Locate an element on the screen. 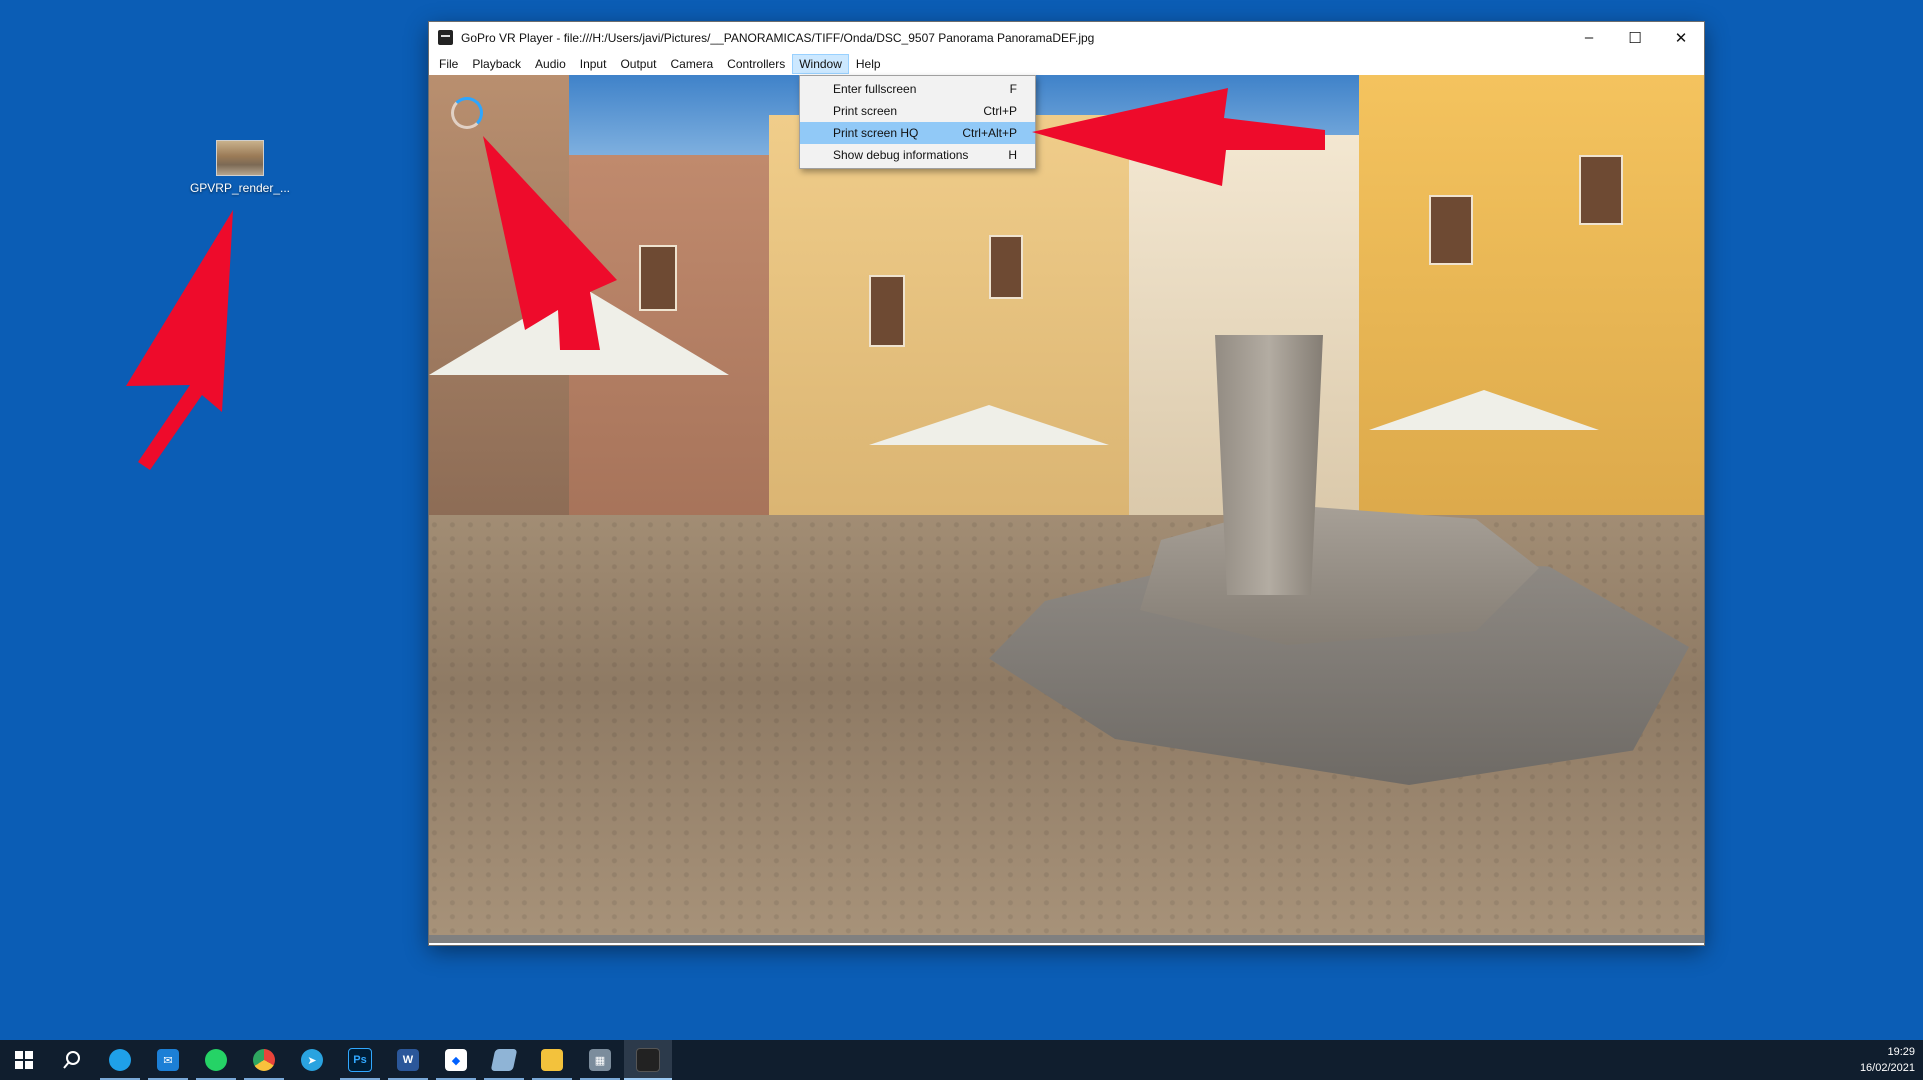 Image resolution: width=1923 pixels, height=1080 pixels. menu-item-label: Enter fullscreen is located at coordinates (875, 89).